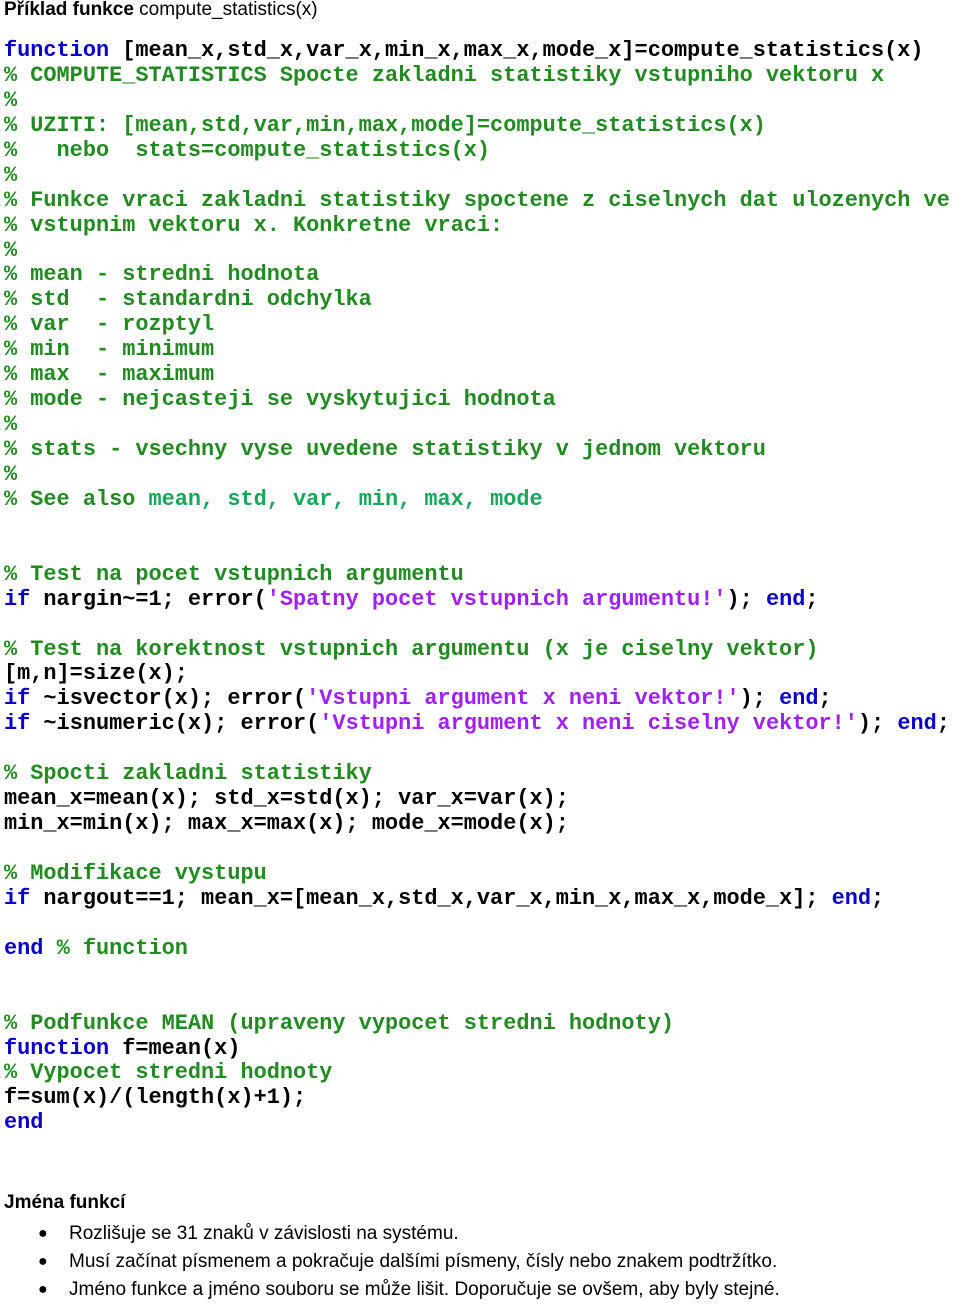 Image resolution: width=960 pixels, height=1304 pixels. Describe the element at coordinates (69, 10) in the screenshot. I see `page-title-bold: Příklad funkce` at that location.